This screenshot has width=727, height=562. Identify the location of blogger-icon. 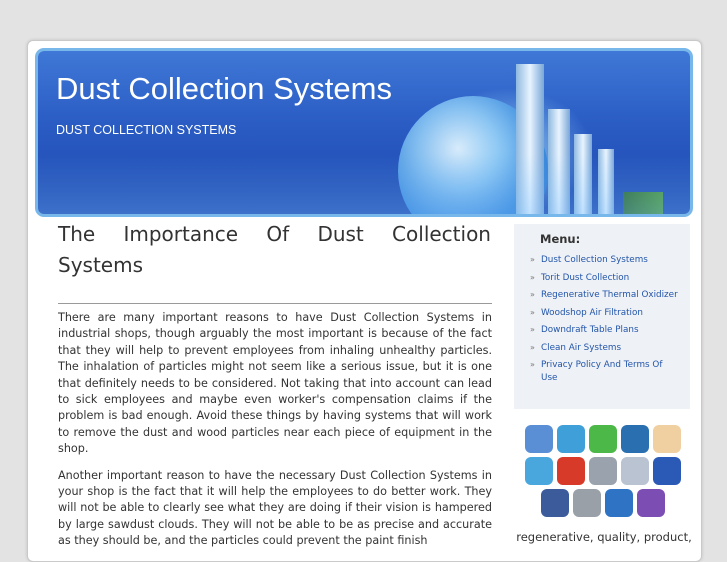
(667, 439).